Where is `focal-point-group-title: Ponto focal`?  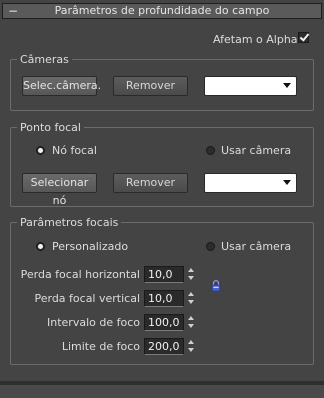 focal-point-group-title: Ponto focal is located at coordinates (50, 127).